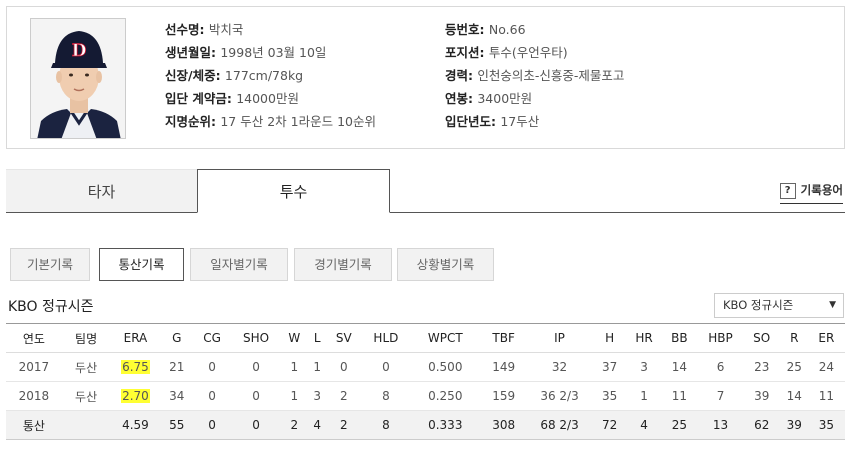 The image size is (862, 454). What do you see at coordinates (212, 338) in the screenshot?
I see `col-header: CG` at bounding box center [212, 338].